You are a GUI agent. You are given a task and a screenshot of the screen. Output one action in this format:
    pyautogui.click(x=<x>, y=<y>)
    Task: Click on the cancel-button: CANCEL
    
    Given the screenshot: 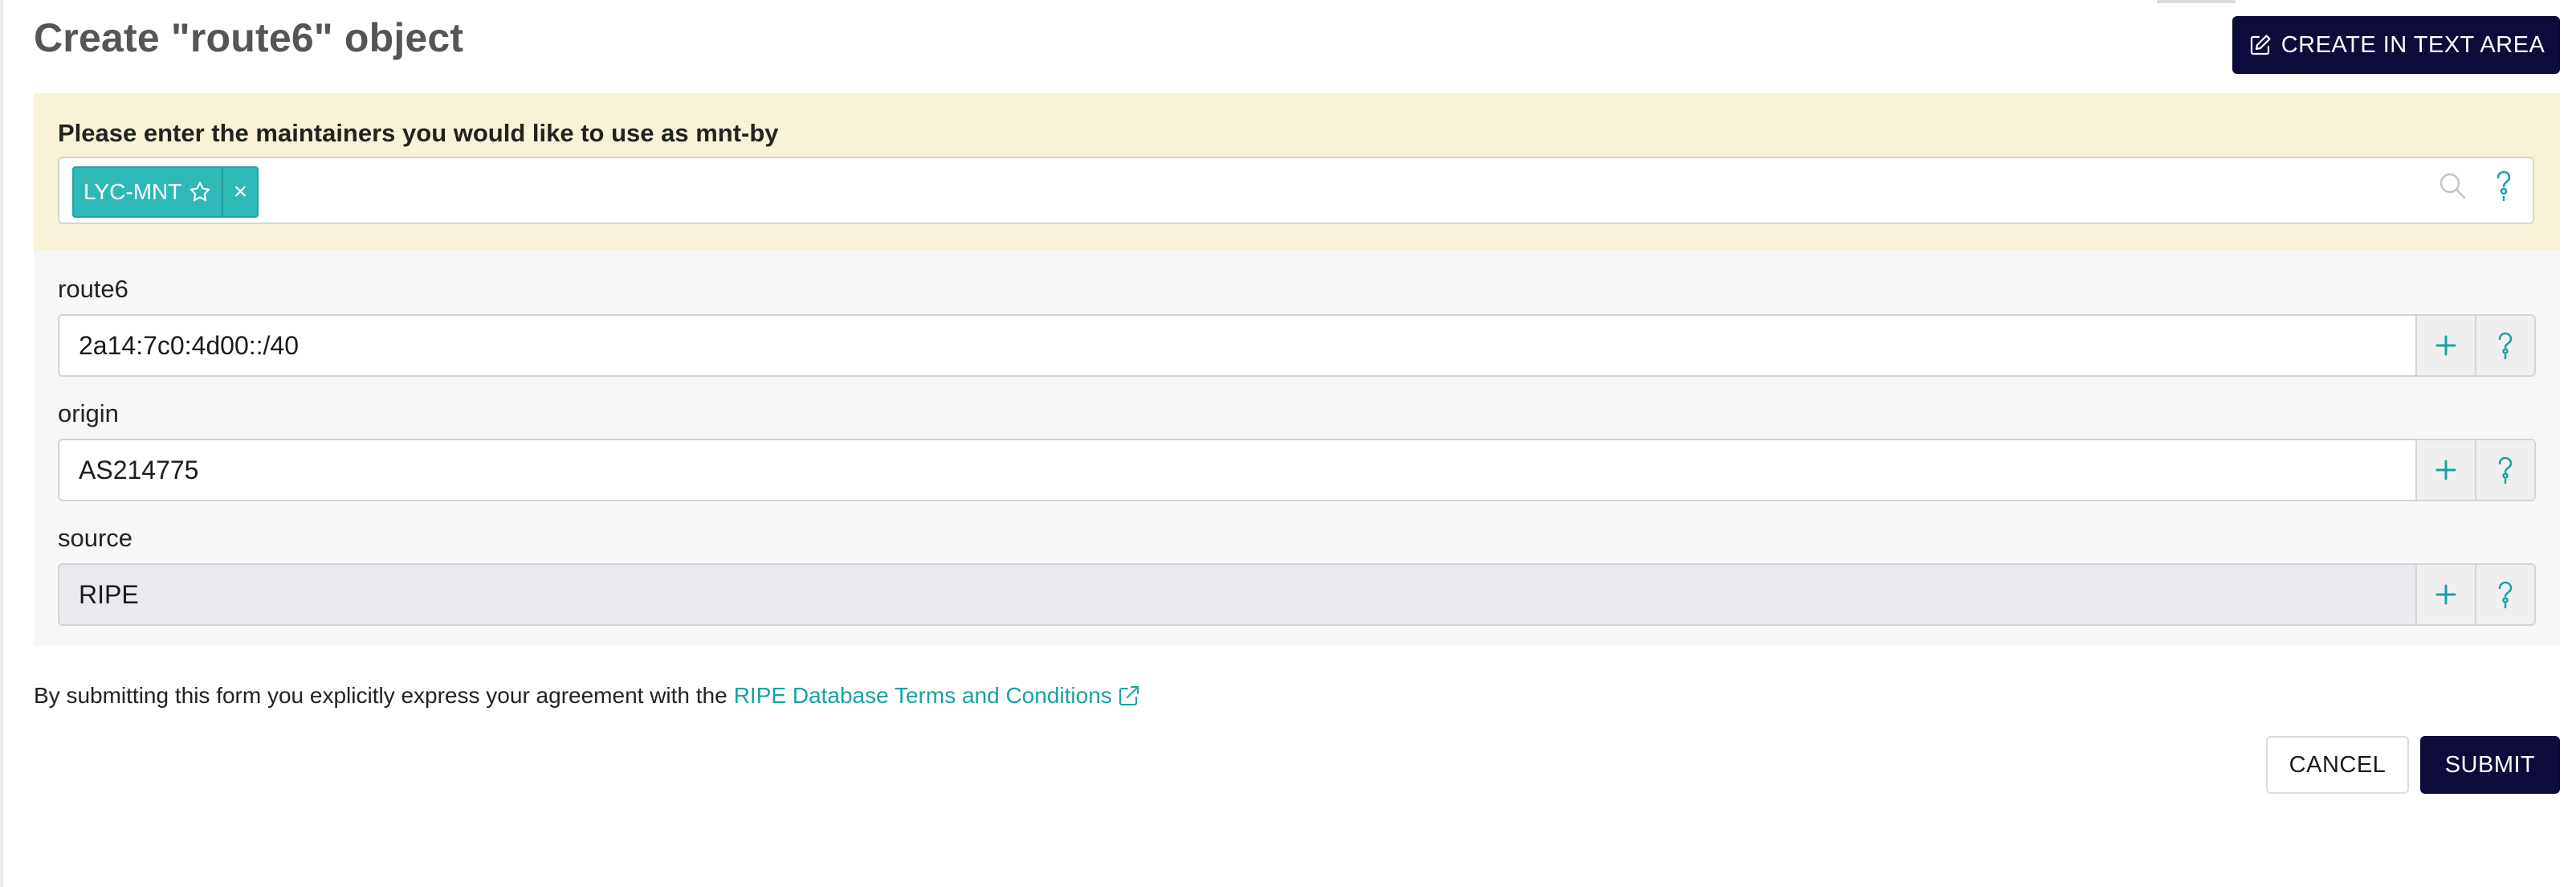 What is the action you would take?
    pyautogui.click(x=2337, y=765)
    